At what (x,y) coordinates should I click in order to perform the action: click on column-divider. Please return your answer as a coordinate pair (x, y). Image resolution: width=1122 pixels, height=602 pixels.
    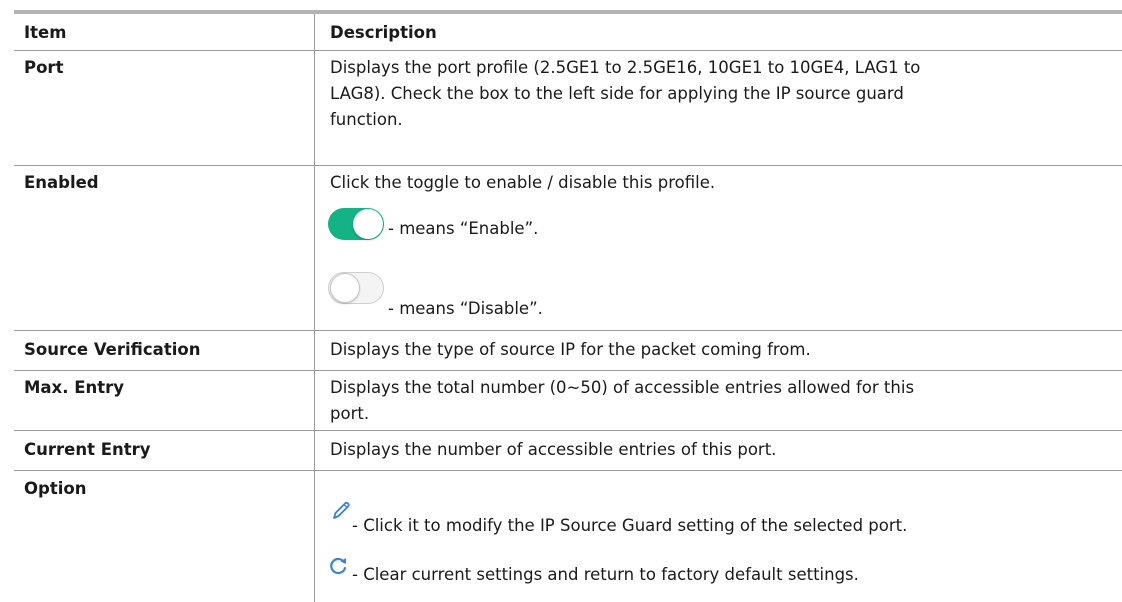
    Looking at the image, I should click on (314, 308).